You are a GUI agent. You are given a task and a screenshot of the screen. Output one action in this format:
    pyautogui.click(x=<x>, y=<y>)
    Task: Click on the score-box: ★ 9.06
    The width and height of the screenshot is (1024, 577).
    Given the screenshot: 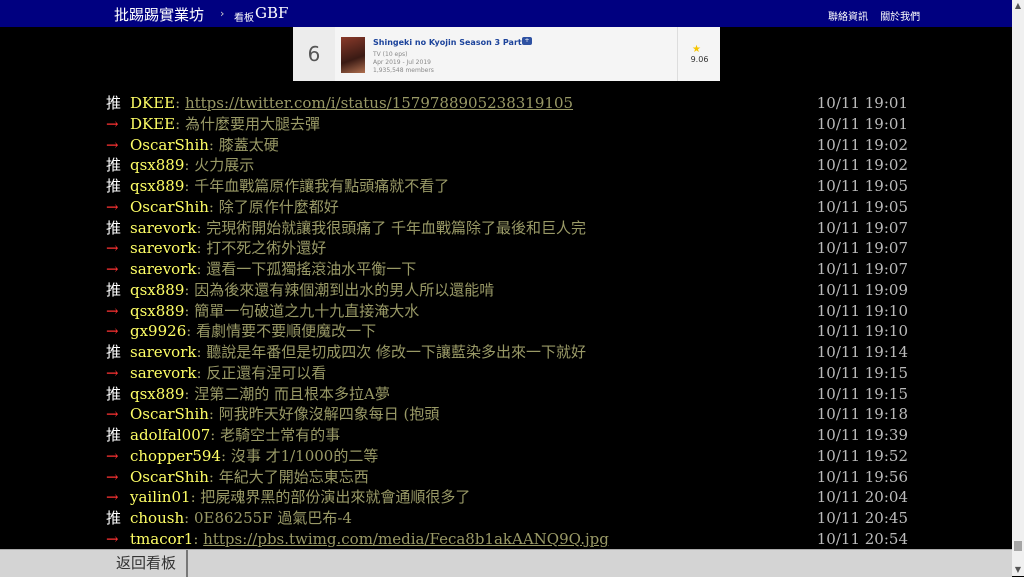 What is the action you would take?
    pyautogui.click(x=699, y=54)
    